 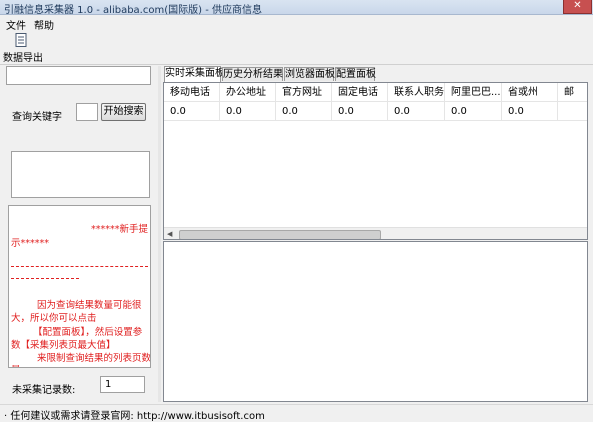 I want to click on start-search-button: 开始搜索, so click(x=123, y=112).